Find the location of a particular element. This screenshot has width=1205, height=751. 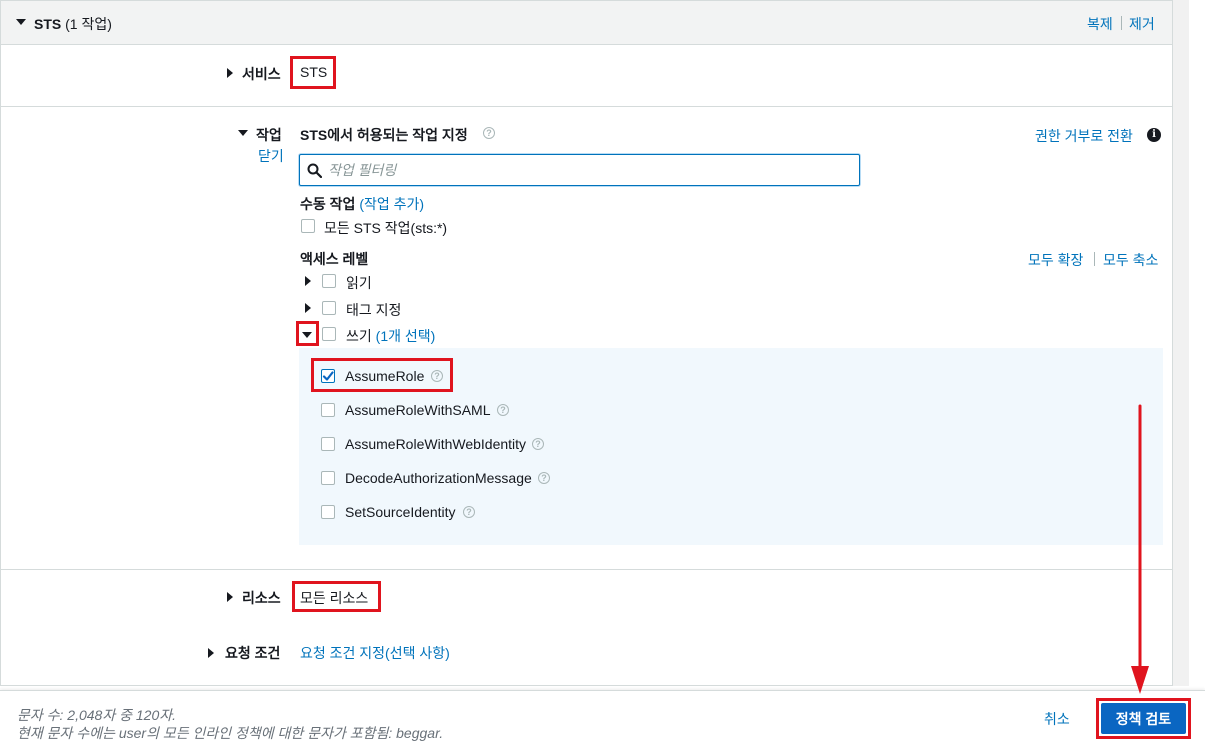

resources-expand-caret-icon is located at coordinates (230, 597).